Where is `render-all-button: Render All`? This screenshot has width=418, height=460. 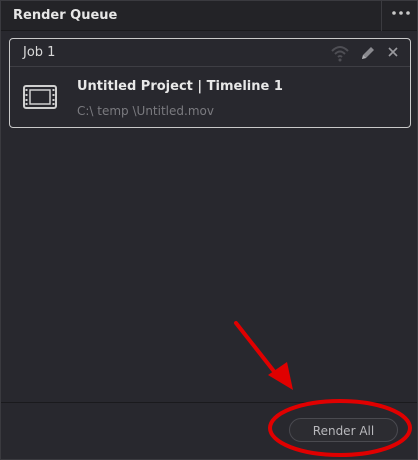 render-all-button: Render All is located at coordinates (343, 430).